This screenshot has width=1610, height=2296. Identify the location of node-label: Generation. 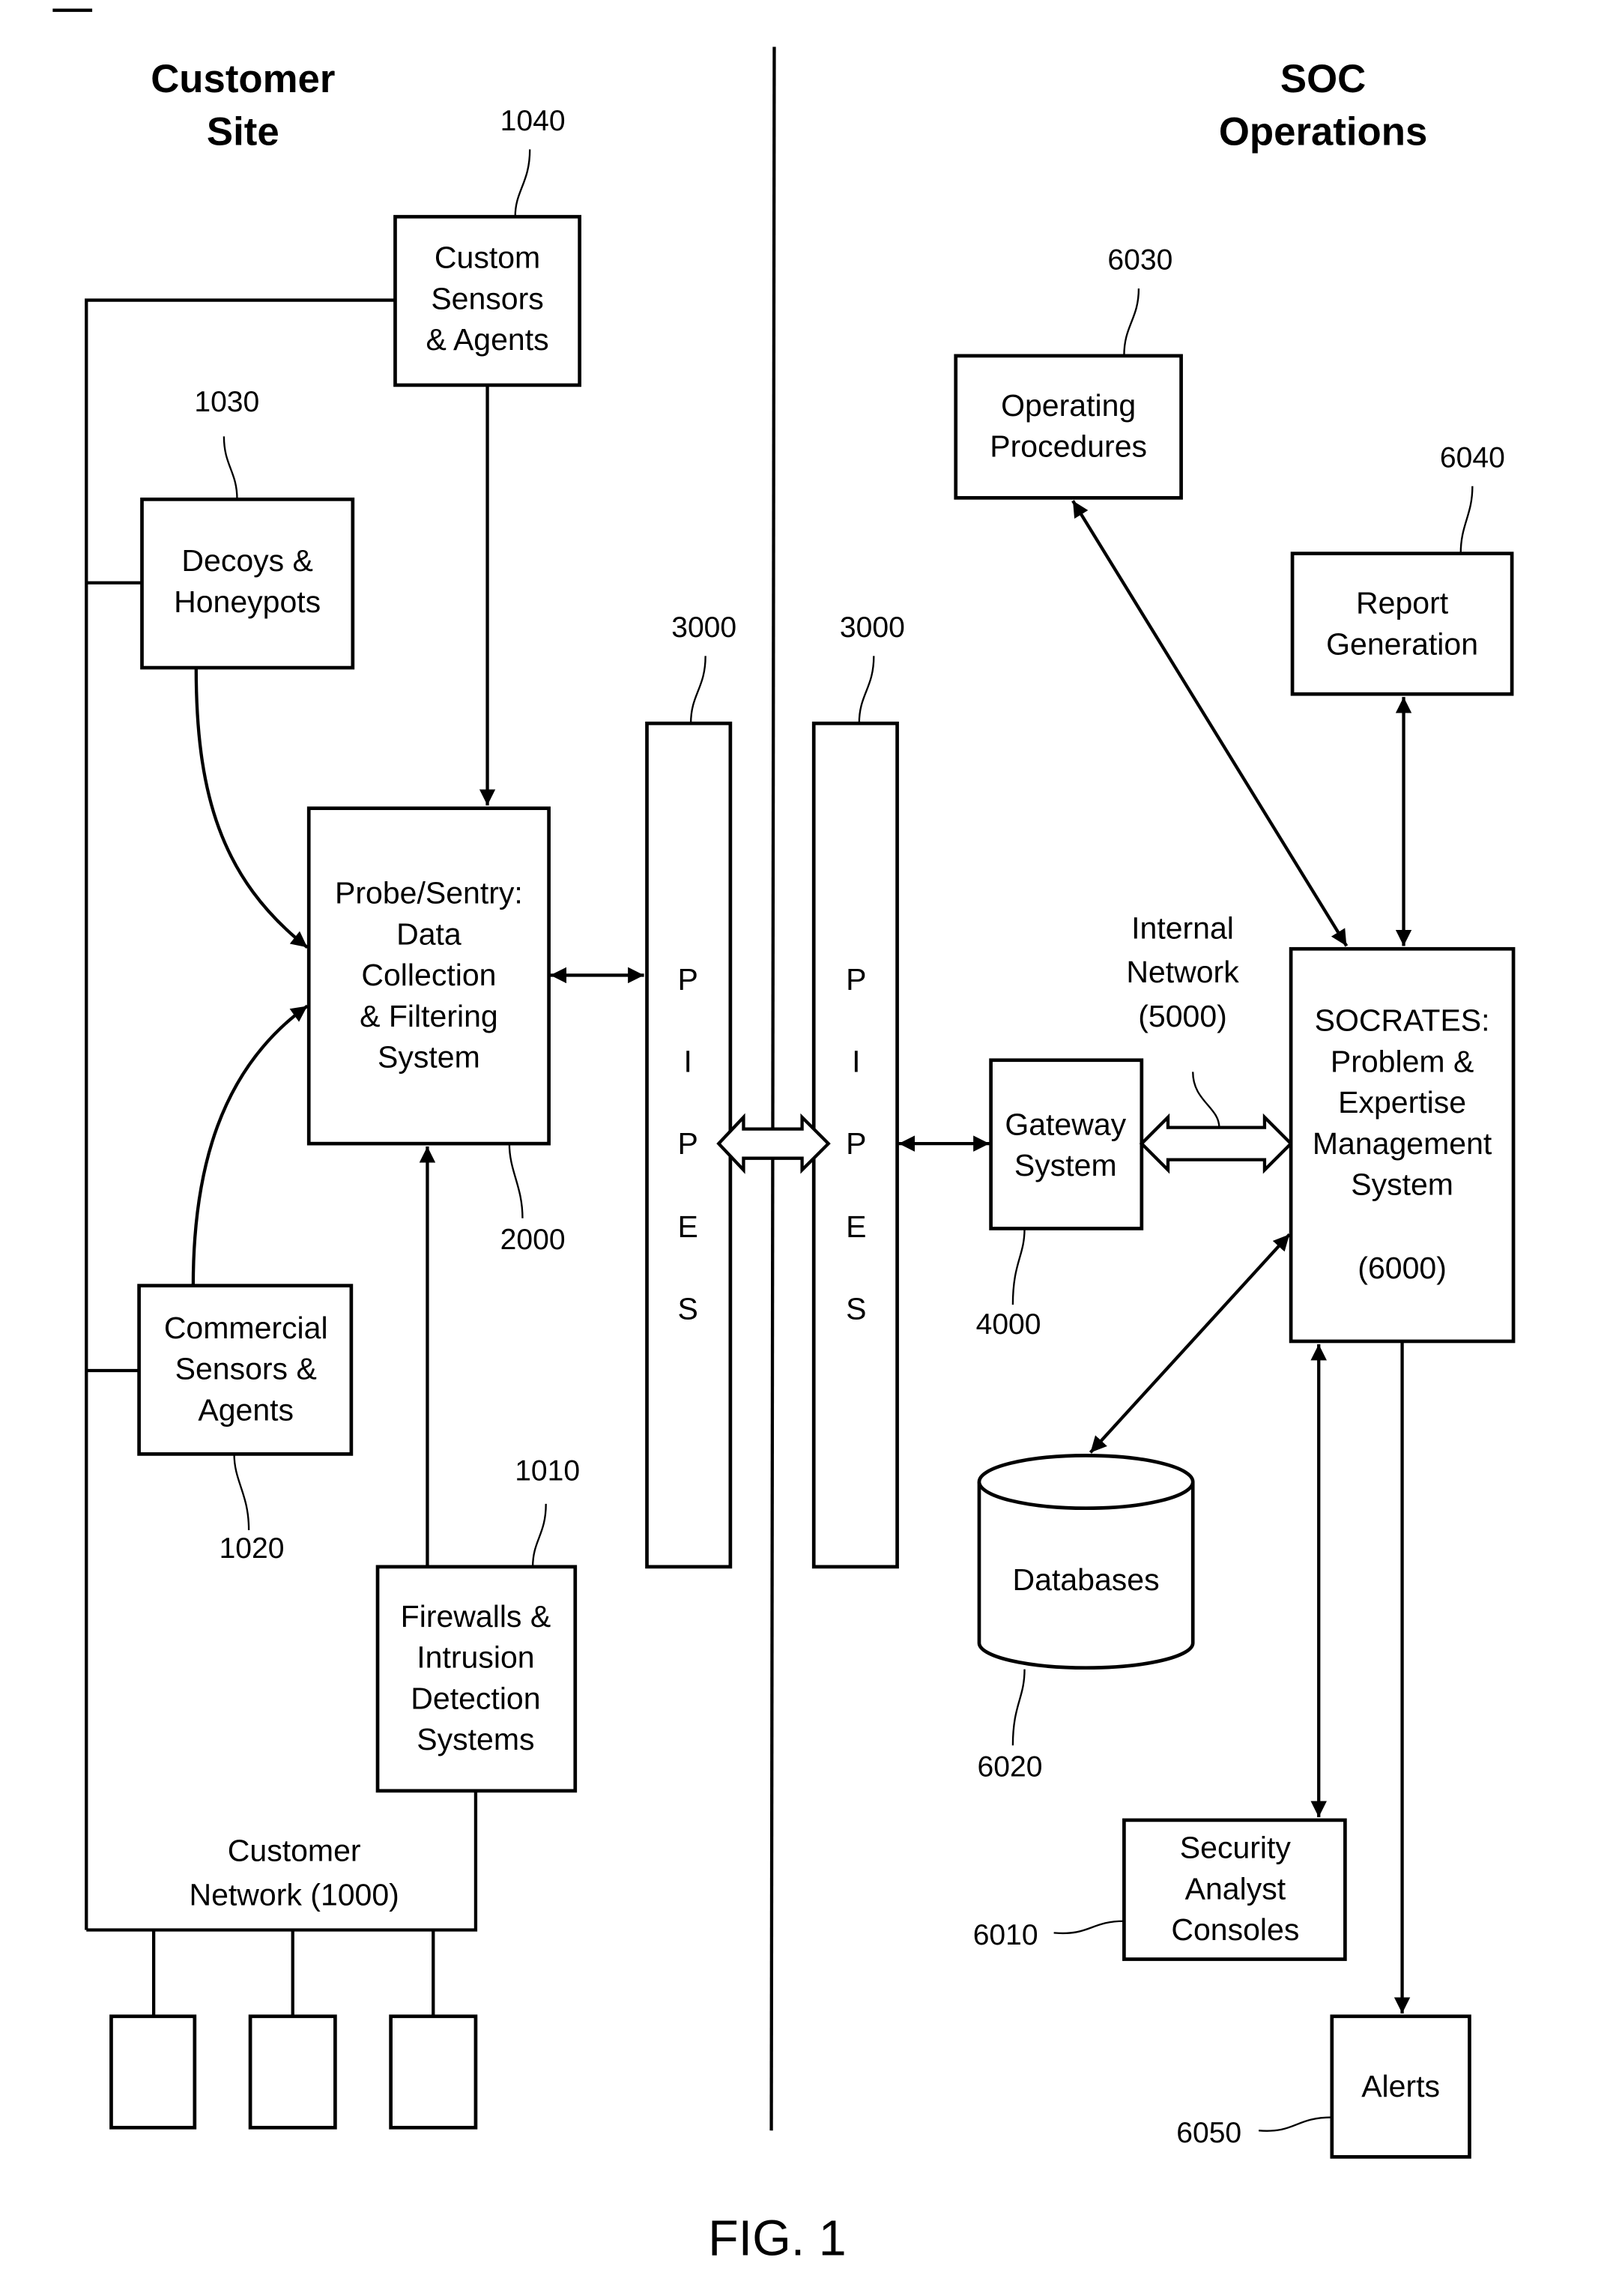
(1402, 643).